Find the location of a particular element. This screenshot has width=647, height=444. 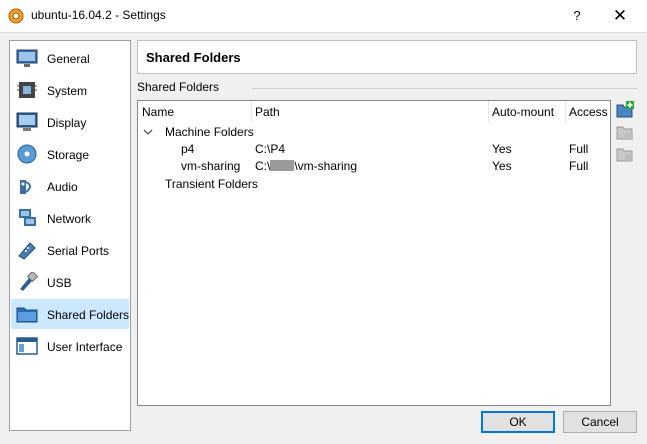

folder-path: C:\ \vm-sharing is located at coordinates (306, 166).